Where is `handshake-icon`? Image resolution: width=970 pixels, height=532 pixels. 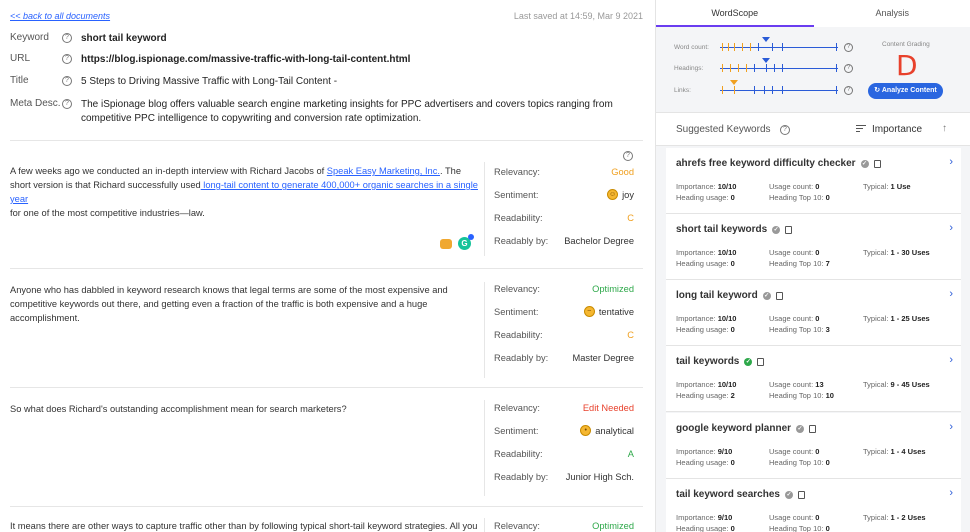
handshake-icon is located at coordinates (446, 243).